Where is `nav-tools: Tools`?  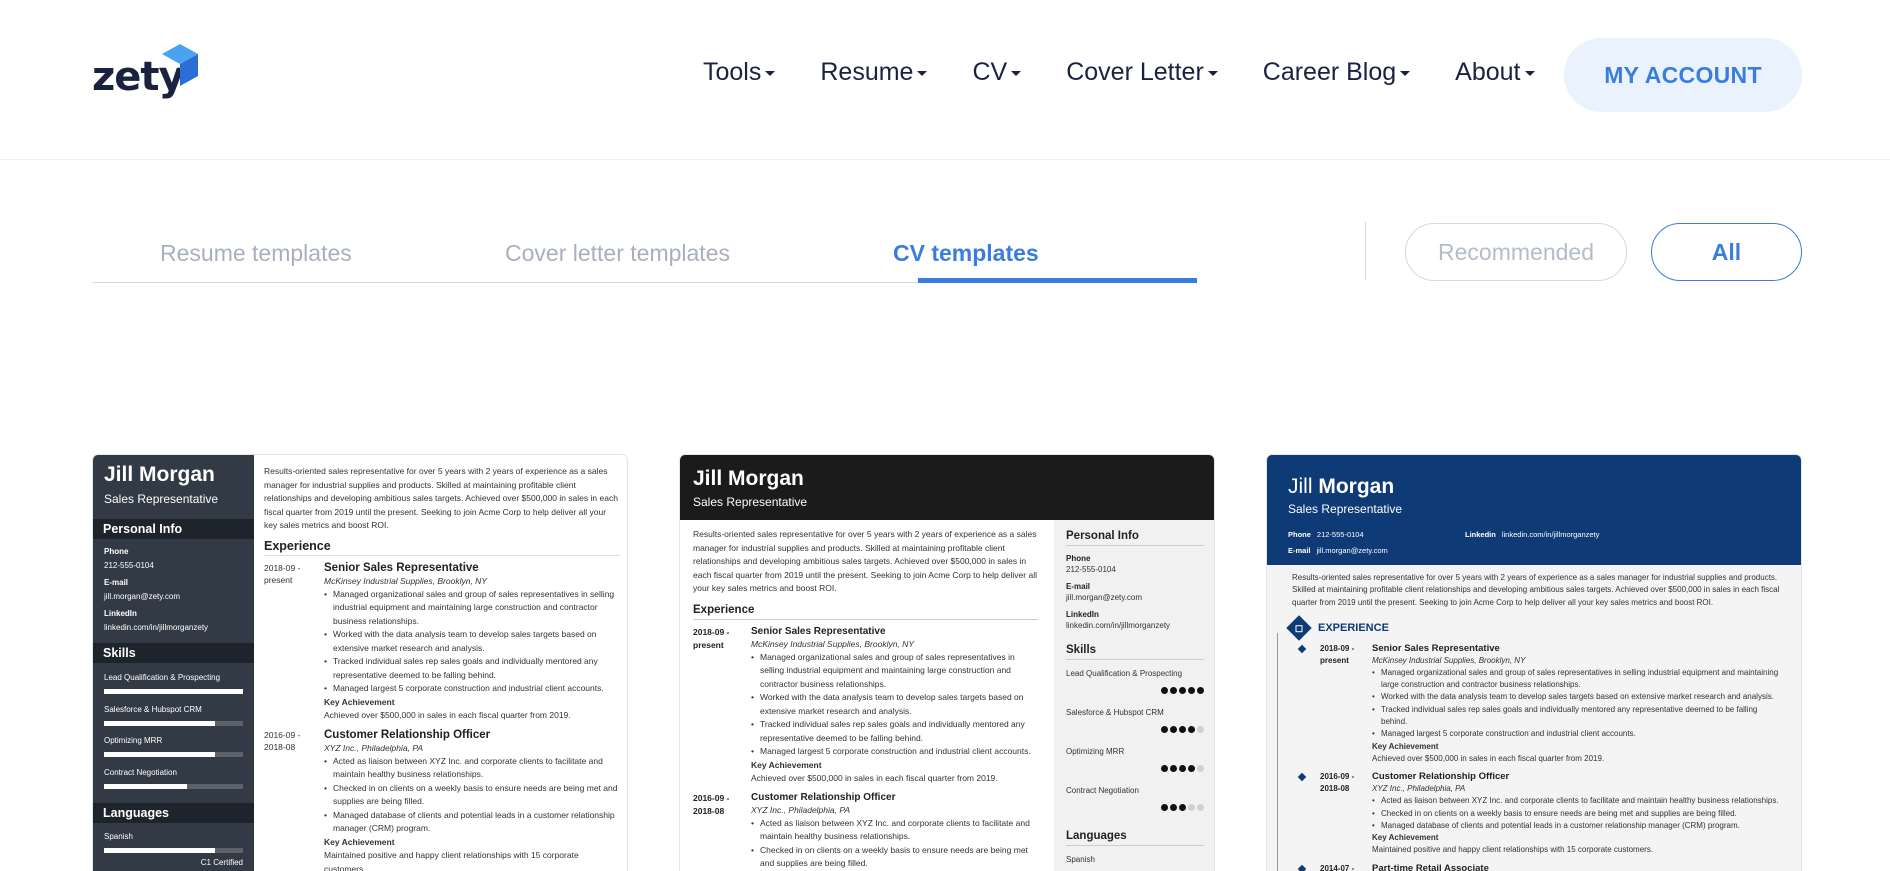 nav-tools: Tools is located at coordinates (739, 72).